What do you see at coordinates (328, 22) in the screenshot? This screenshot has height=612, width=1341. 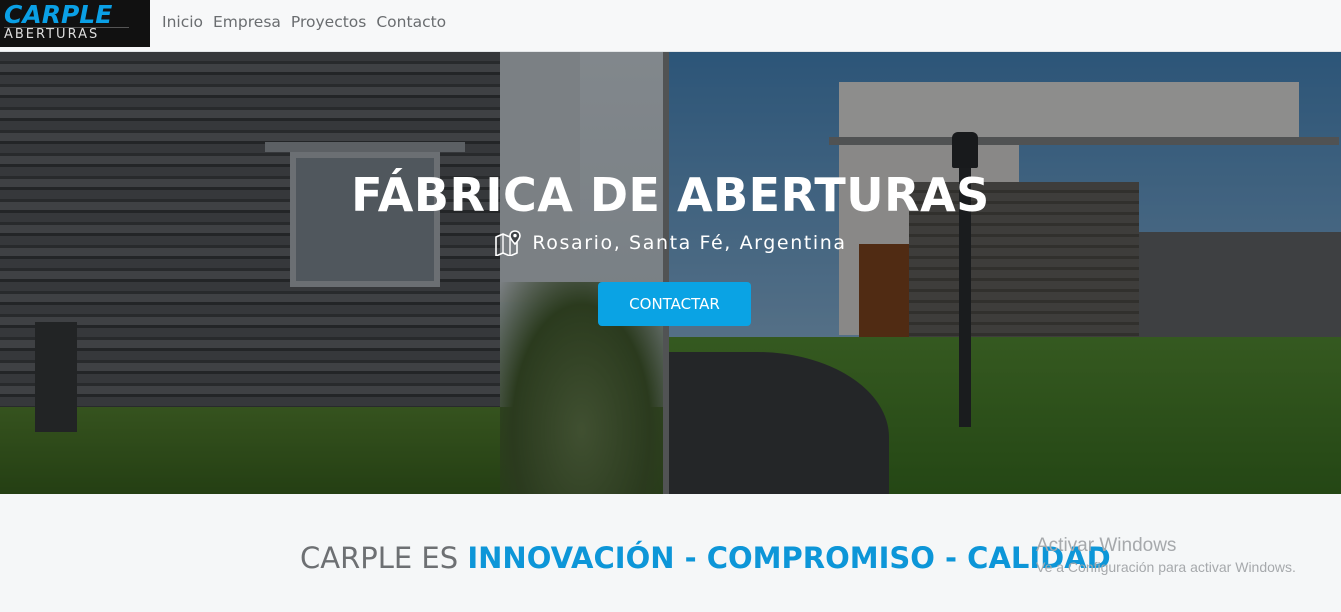 I see `nav-link-proyectos: Proyectos` at bounding box center [328, 22].